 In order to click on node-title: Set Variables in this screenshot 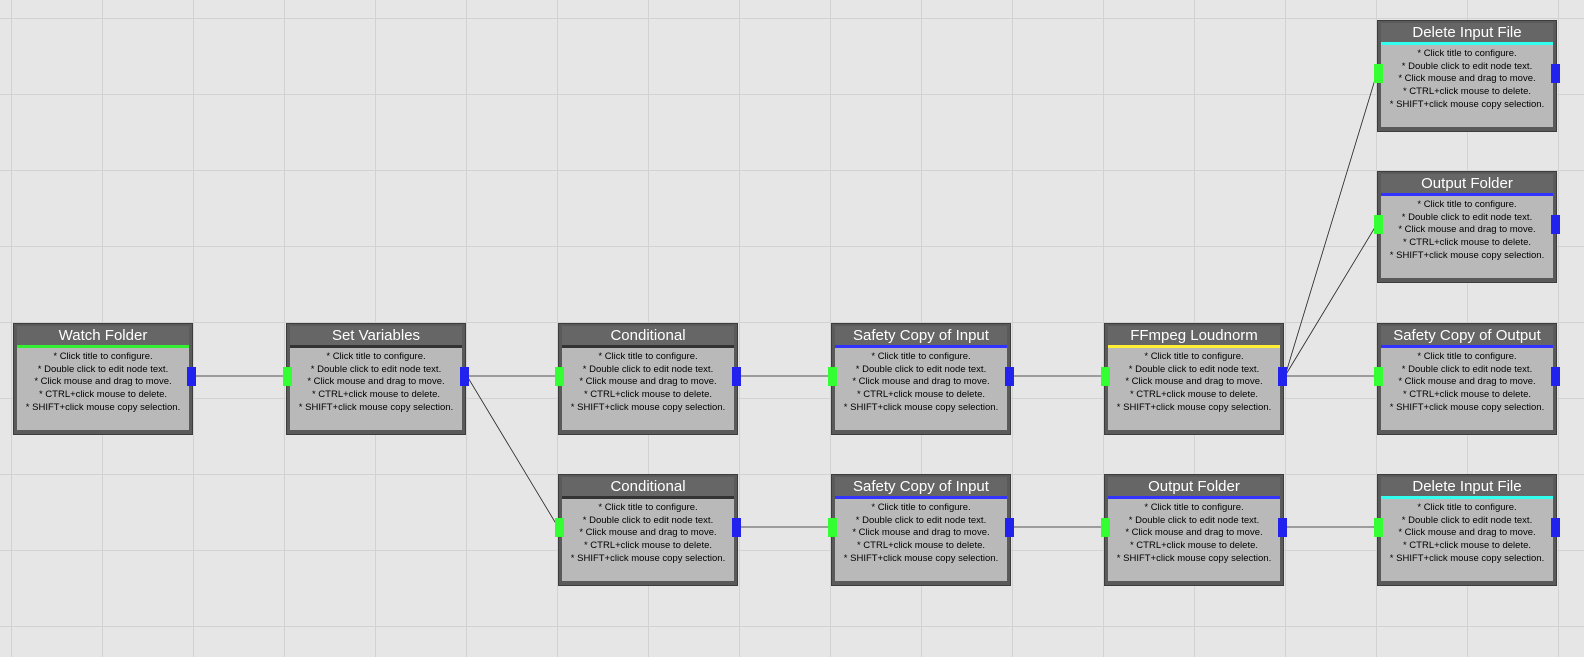, I will do `click(376, 335)`.